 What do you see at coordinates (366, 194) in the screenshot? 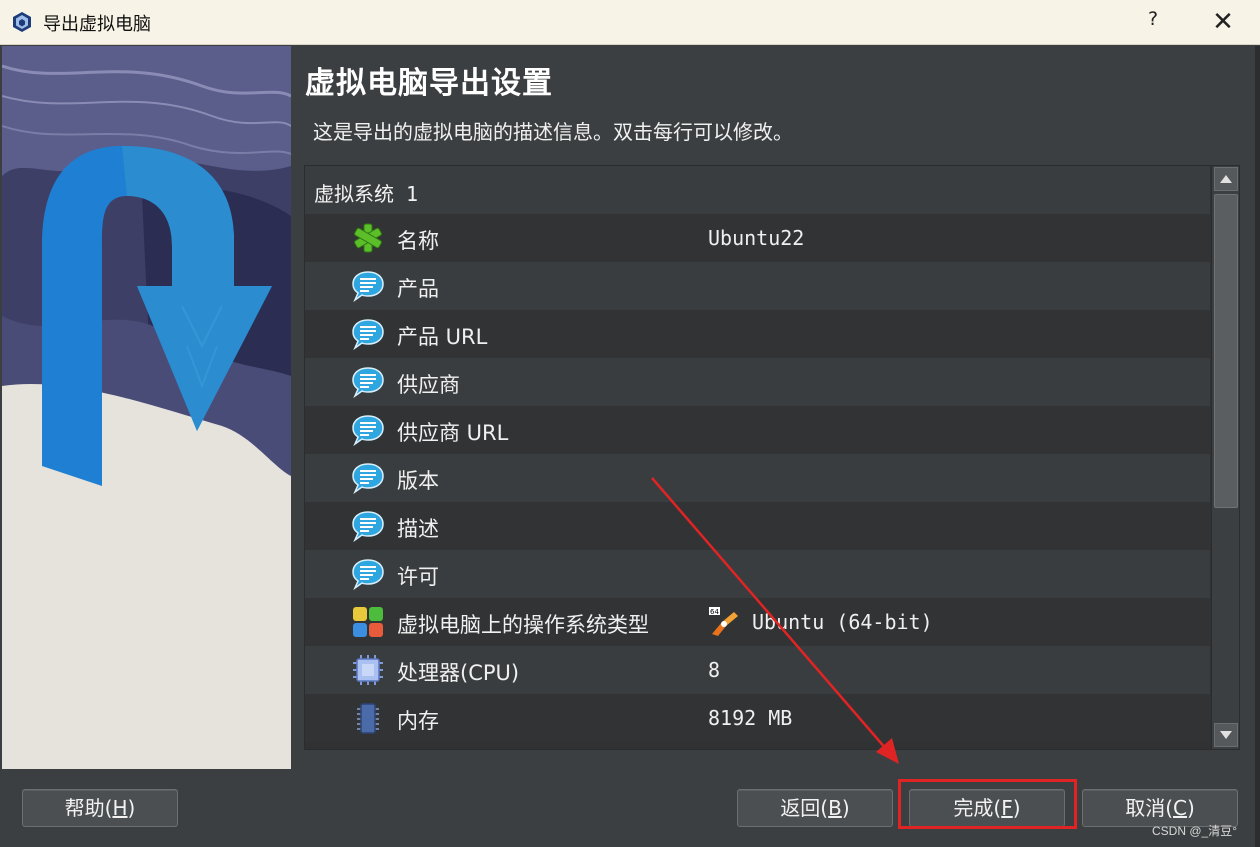
I see `group-label: 虚拟系统 1` at bounding box center [366, 194].